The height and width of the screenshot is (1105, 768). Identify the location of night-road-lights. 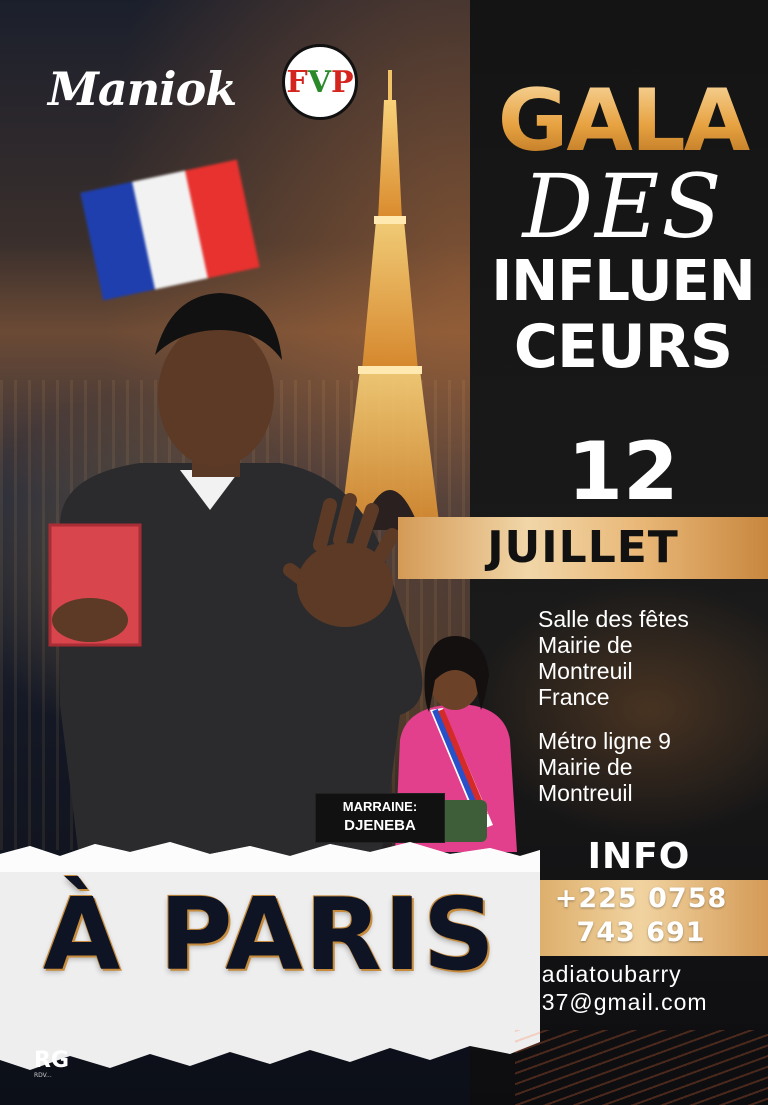
(641, 1067).